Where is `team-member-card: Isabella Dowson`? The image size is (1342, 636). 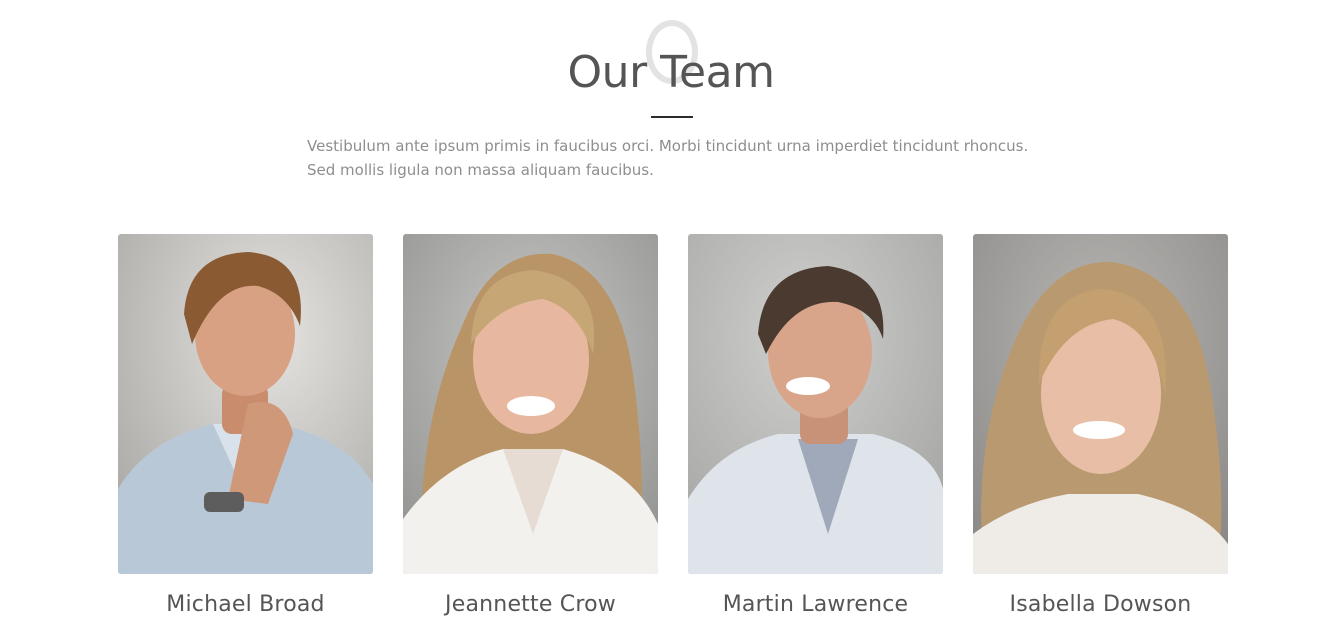 team-member-card: Isabella Dowson is located at coordinates (1100, 434).